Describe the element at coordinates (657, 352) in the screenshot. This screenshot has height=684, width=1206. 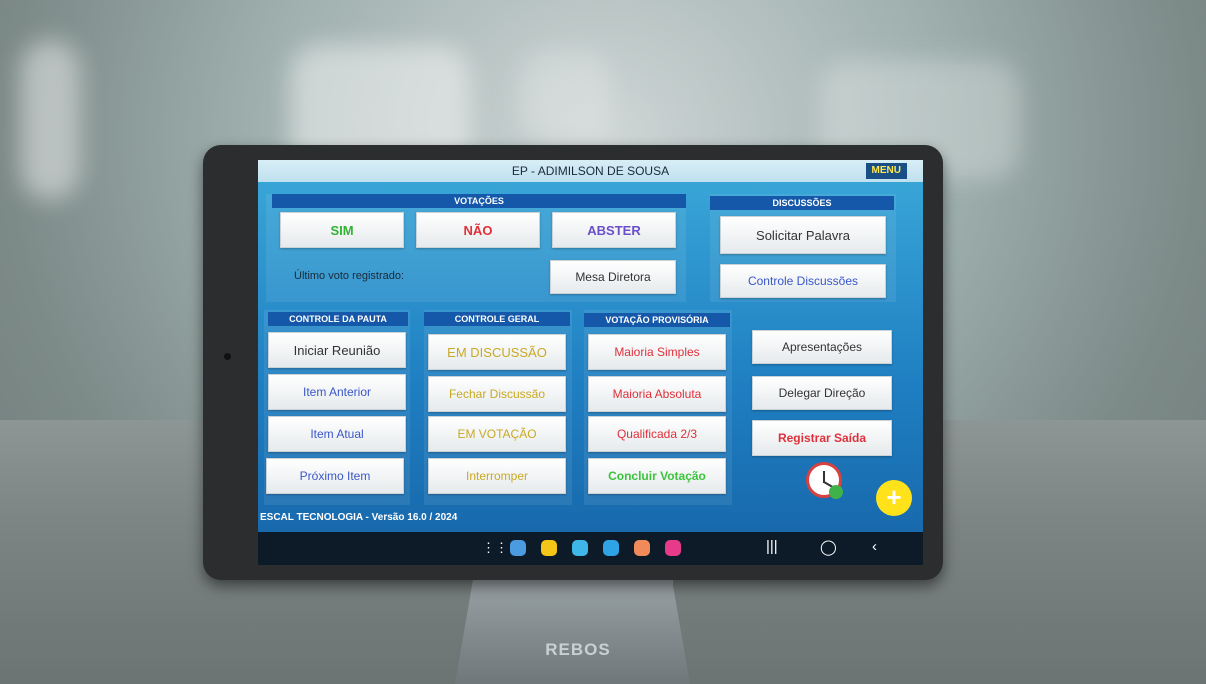
I see `maioria-simples-button: Maioria Simples` at that location.